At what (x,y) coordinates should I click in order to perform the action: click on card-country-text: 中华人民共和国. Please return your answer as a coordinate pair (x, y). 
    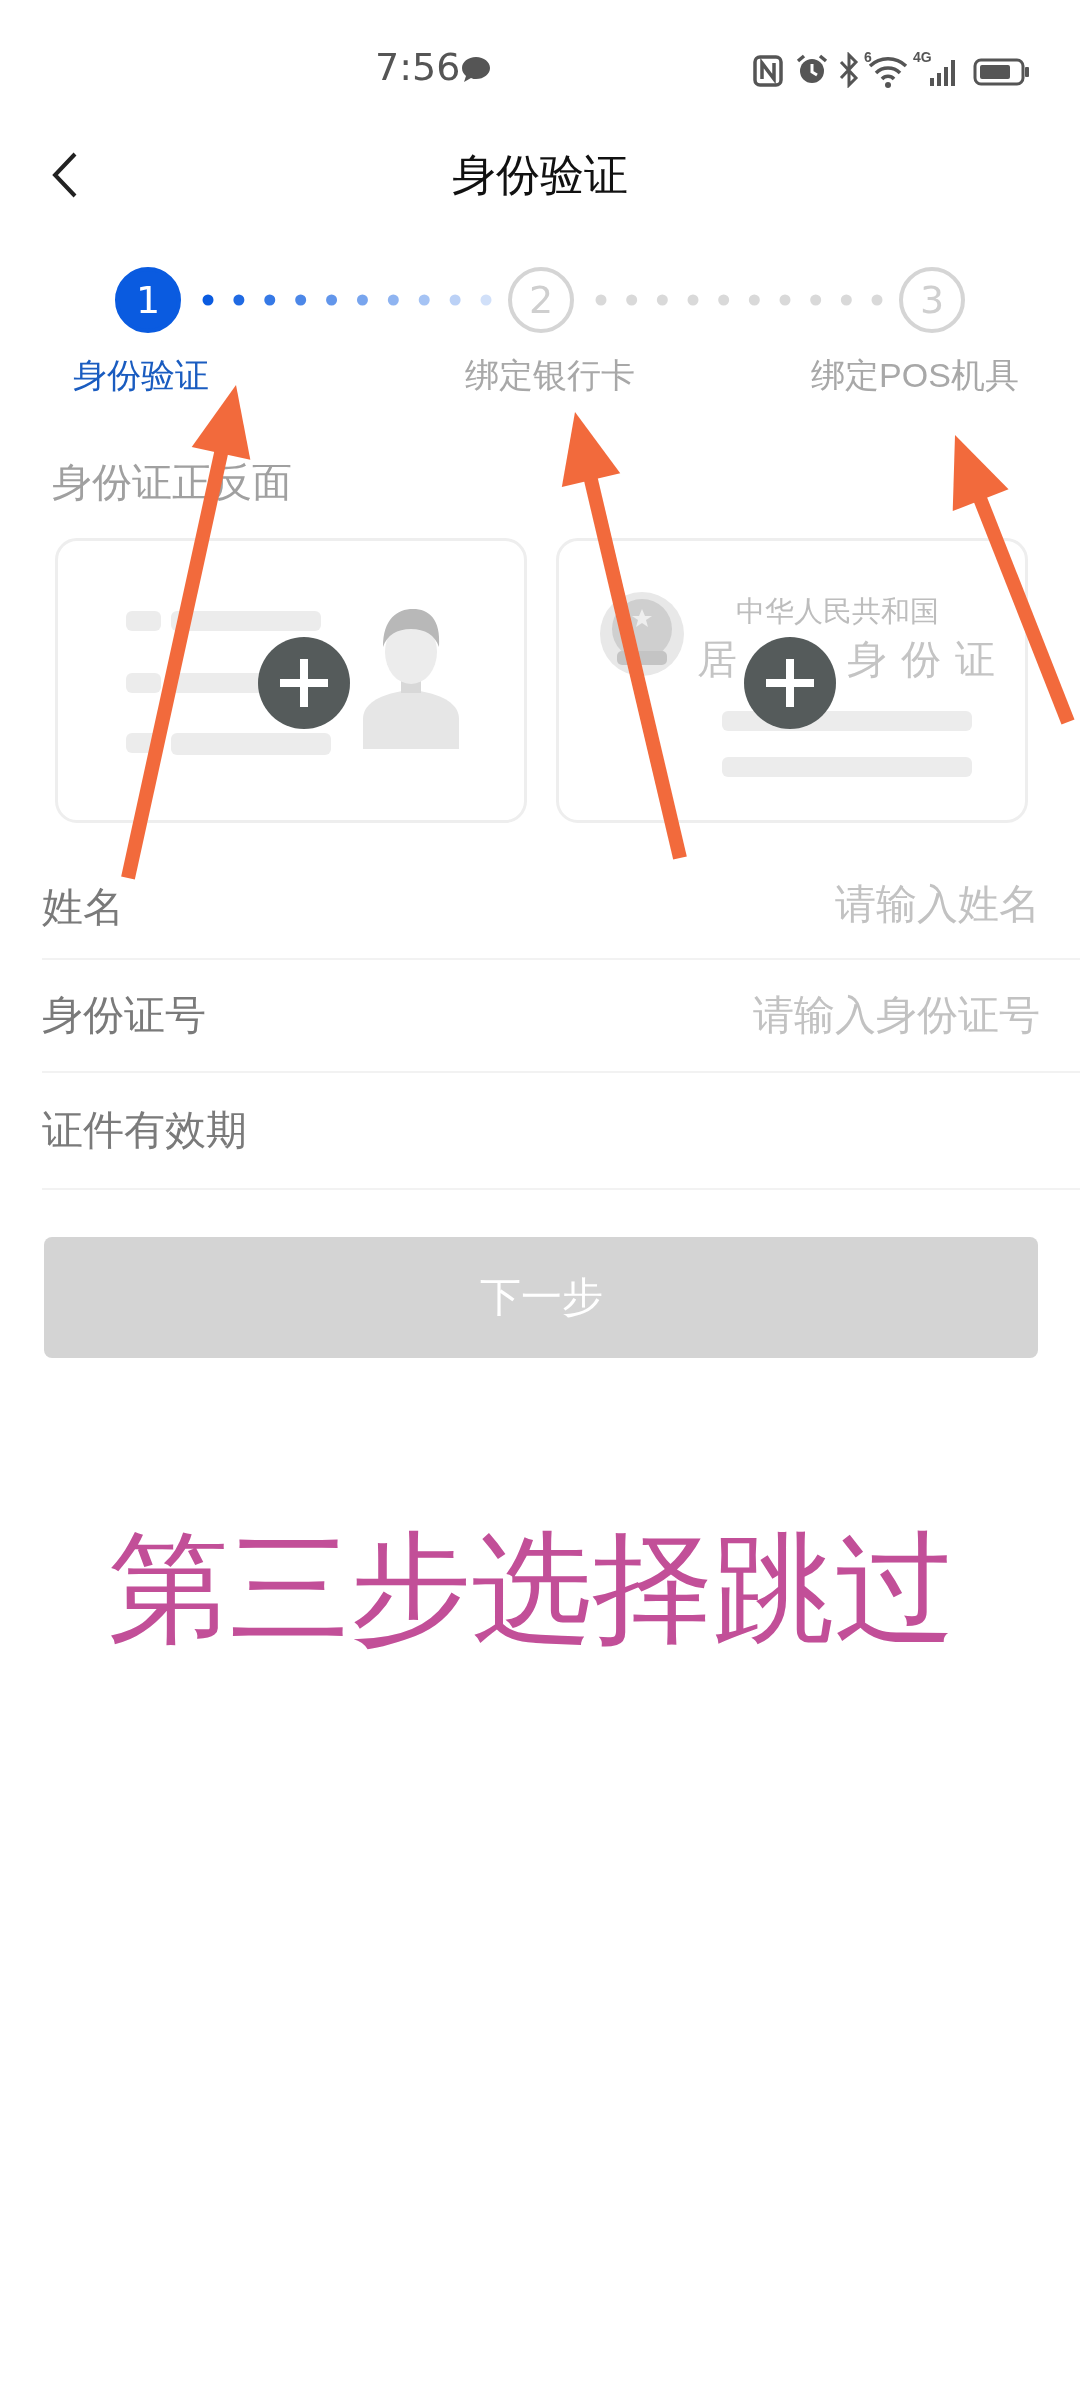
    Looking at the image, I should click on (837, 611).